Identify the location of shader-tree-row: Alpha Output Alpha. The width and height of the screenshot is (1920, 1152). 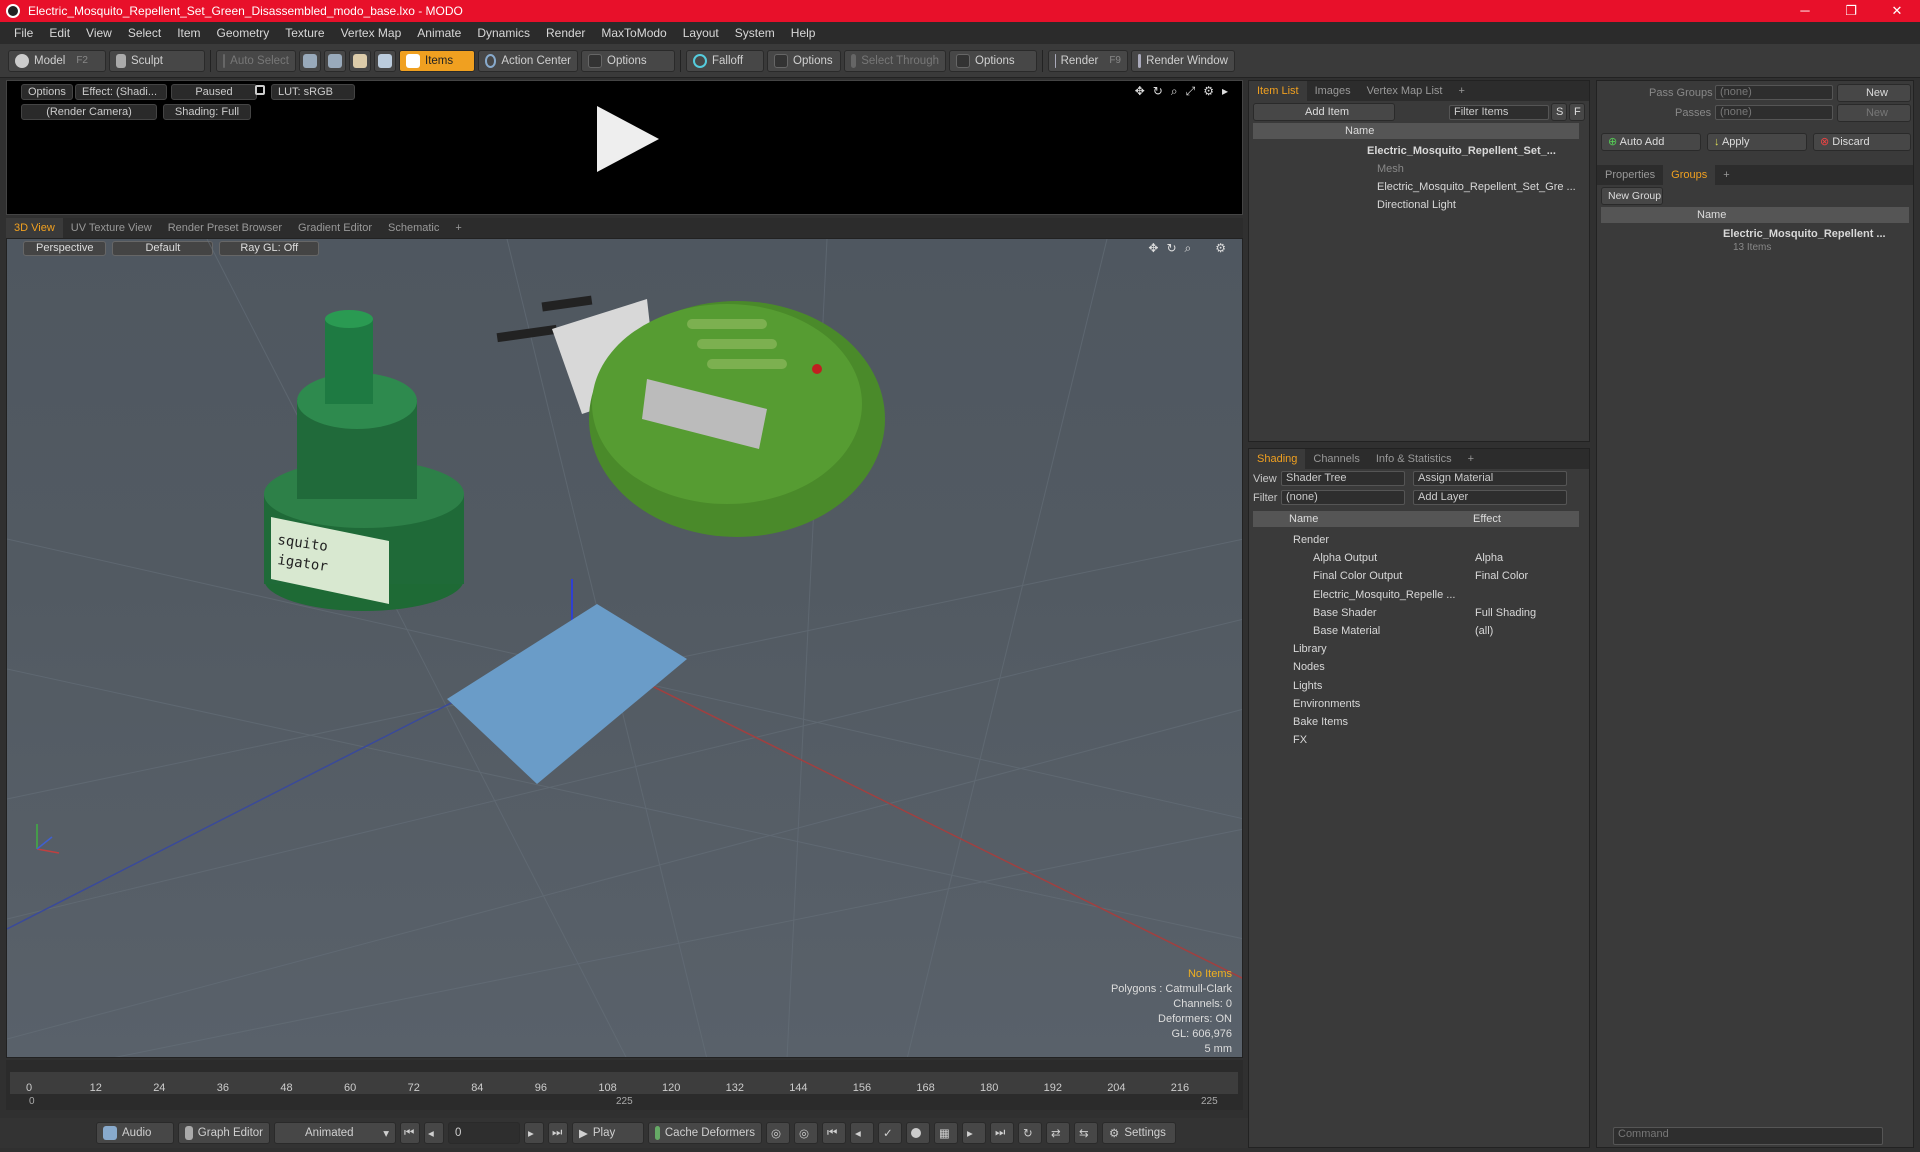
(1416, 558).